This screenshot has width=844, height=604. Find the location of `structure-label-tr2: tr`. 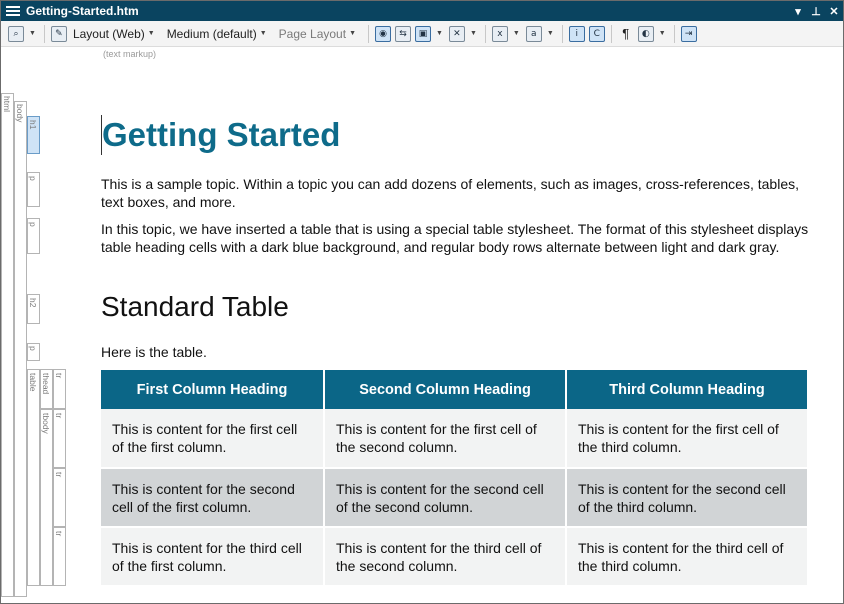

structure-label-tr2: tr is located at coordinates (59, 475).